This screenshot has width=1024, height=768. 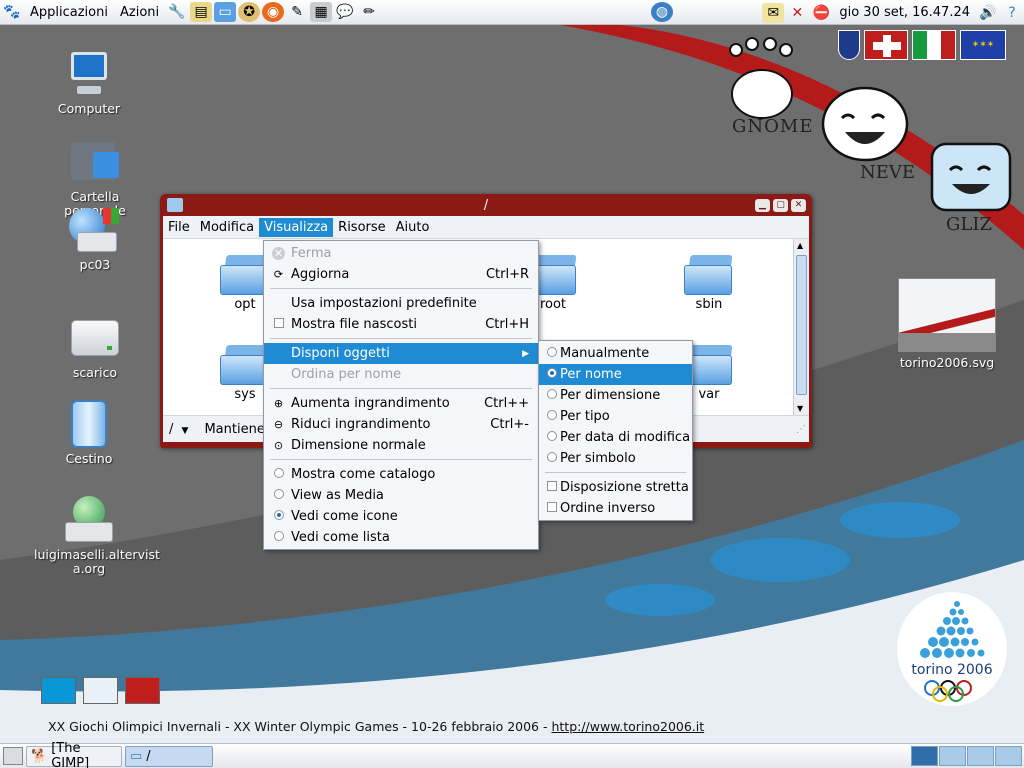 What do you see at coordinates (627, 726) in the screenshot?
I see `caption-link: http://www.torino2006.it` at bounding box center [627, 726].